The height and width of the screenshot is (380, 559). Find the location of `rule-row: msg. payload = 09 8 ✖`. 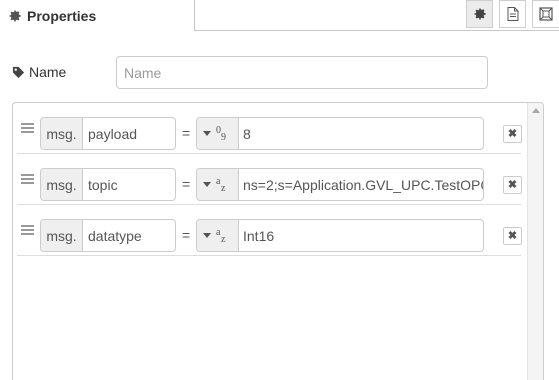

rule-row: msg. payload = 09 8 ✖ is located at coordinates (269, 128).